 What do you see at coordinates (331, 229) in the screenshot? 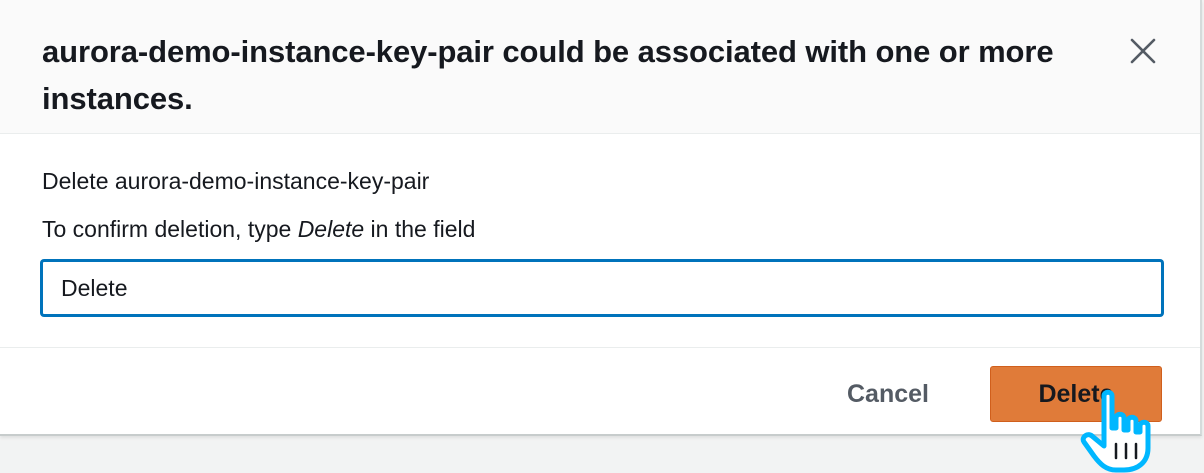
I see `confirm-keyword: Delete` at bounding box center [331, 229].